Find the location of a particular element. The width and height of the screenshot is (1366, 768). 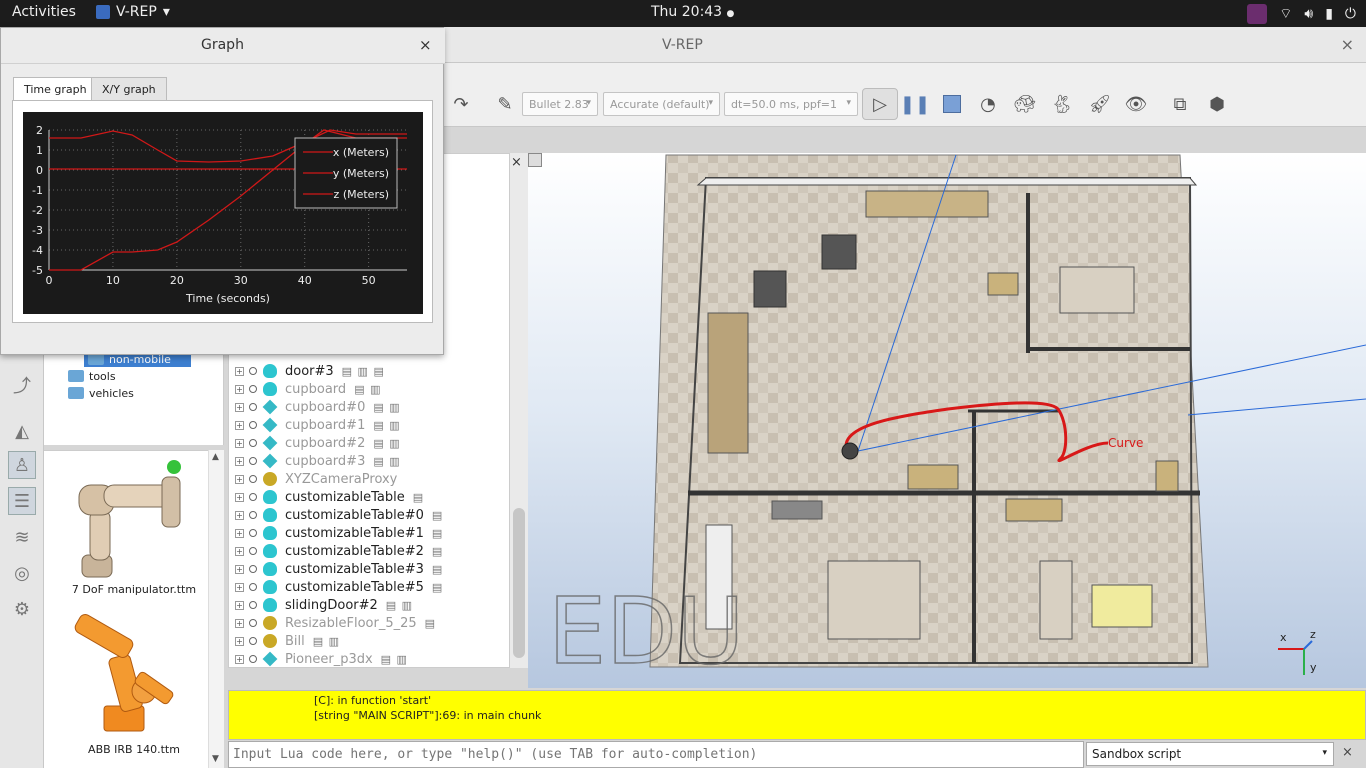

shape-edit-icon: ◭ is located at coordinates (22, 431).